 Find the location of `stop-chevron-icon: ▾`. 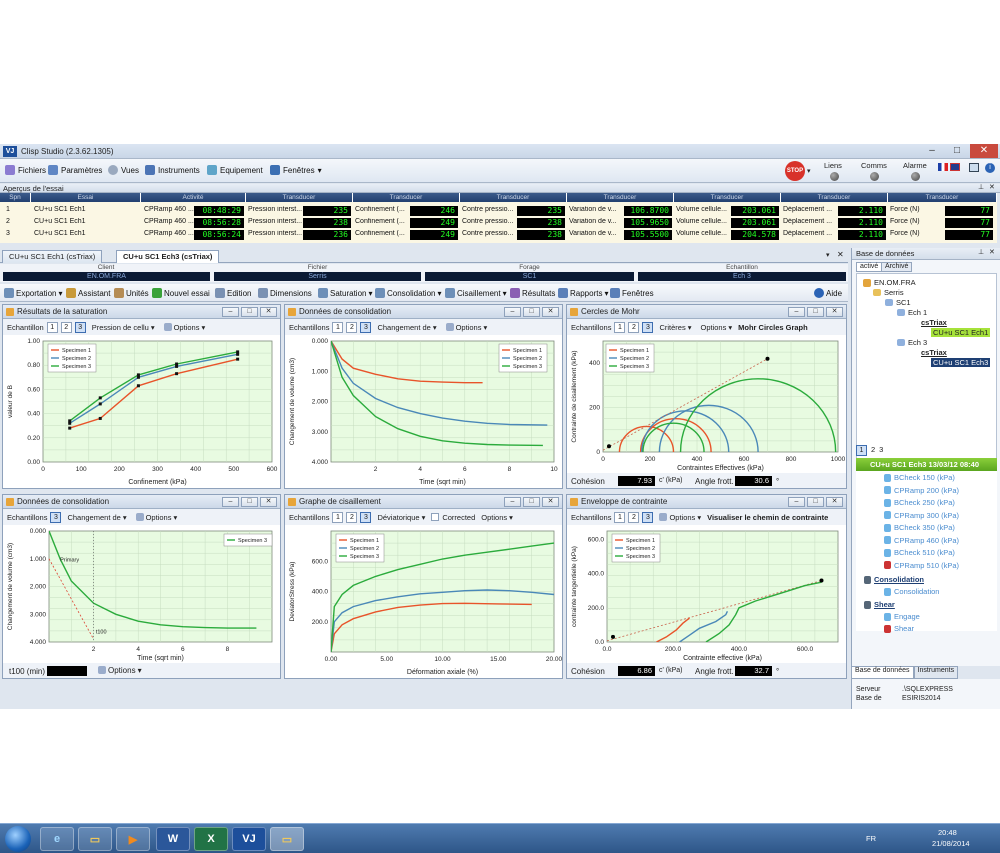

stop-chevron-icon: ▾ is located at coordinates (809, 171).